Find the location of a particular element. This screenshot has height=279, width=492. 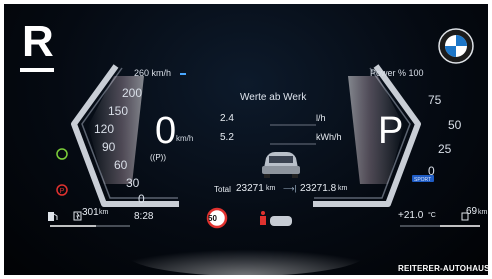

speed-tick: 0 is located at coordinates (141, 199).